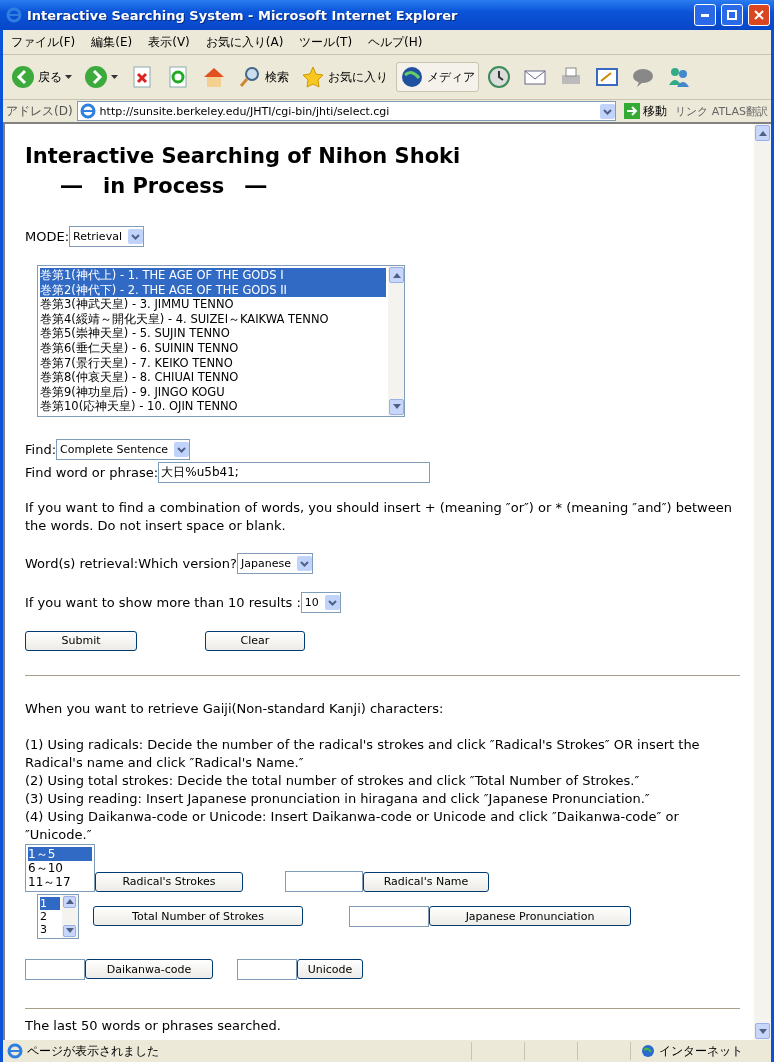 This screenshot has width=774, height=1062. What do you see at coordinates (389, 916) in the screenshot?
I see `pronunciation-input` at bounding box center [389, 916].